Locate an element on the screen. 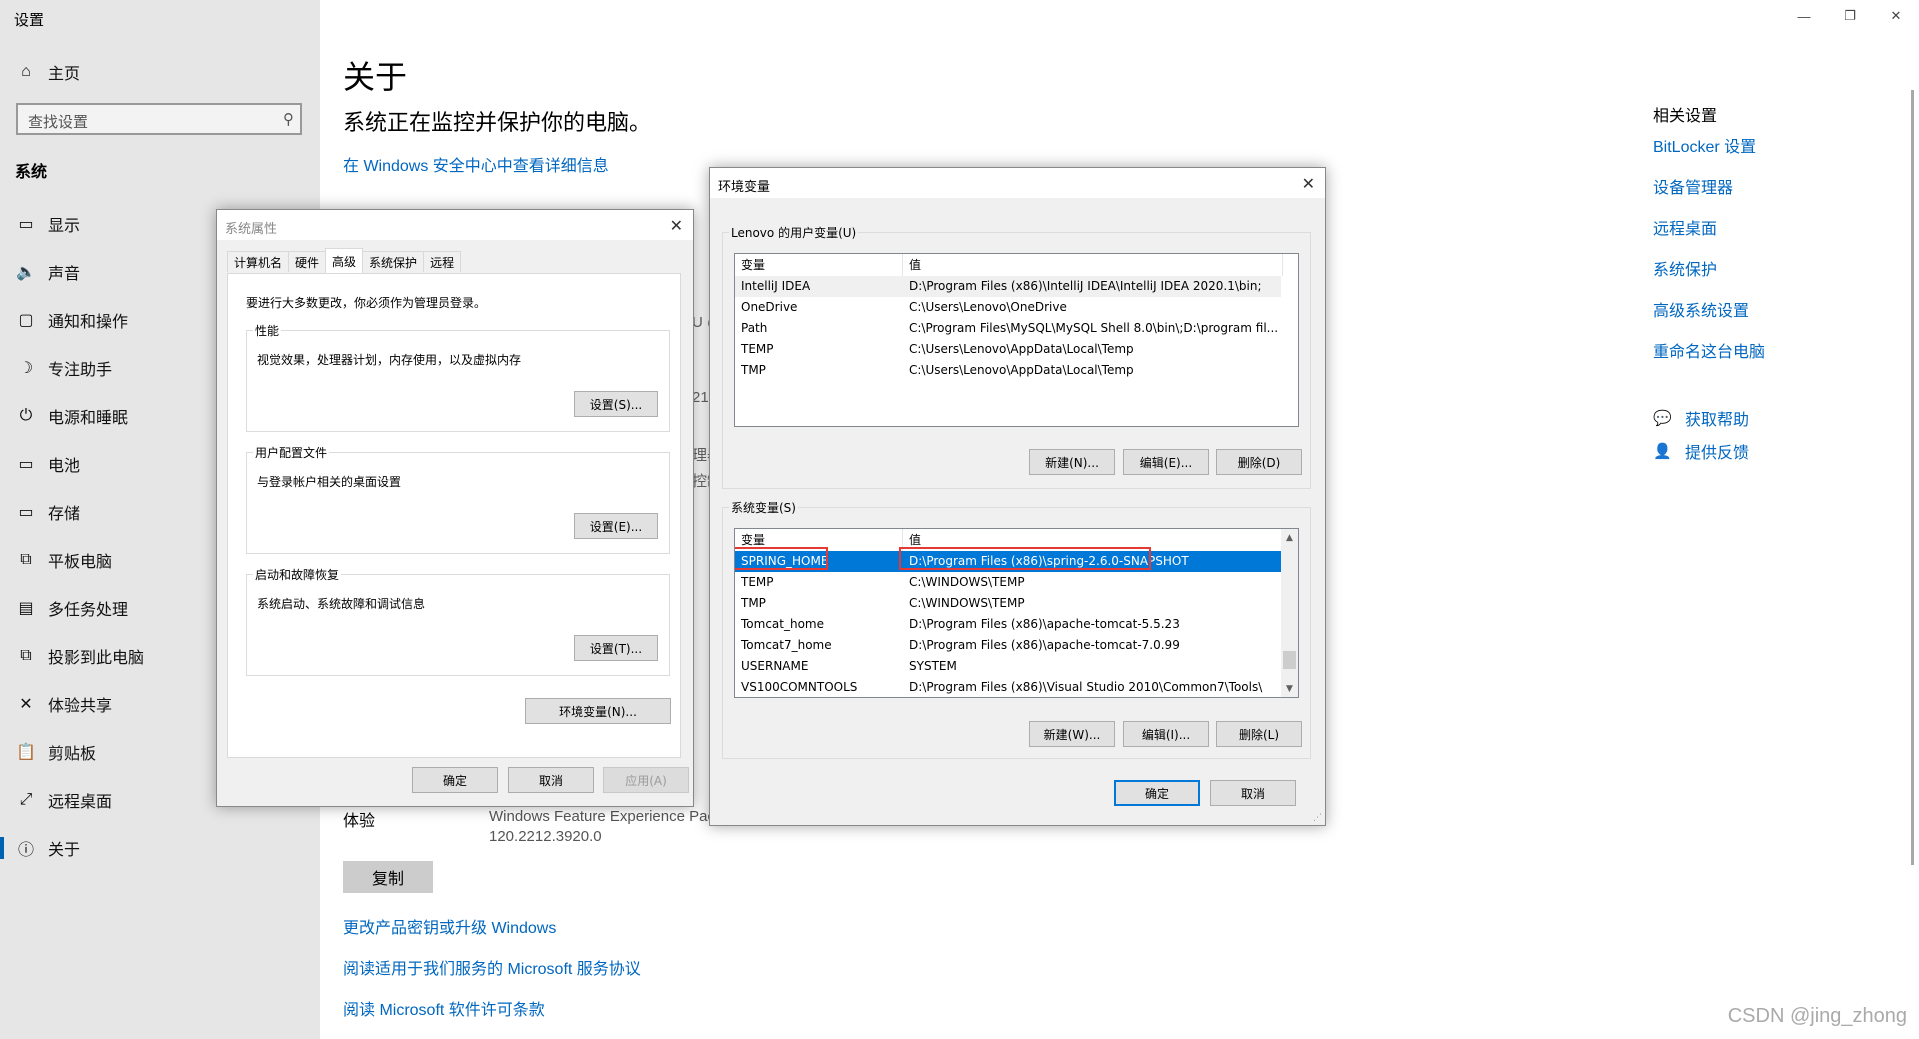  storage-icon: ▭ is located at coordinates (26, 512).